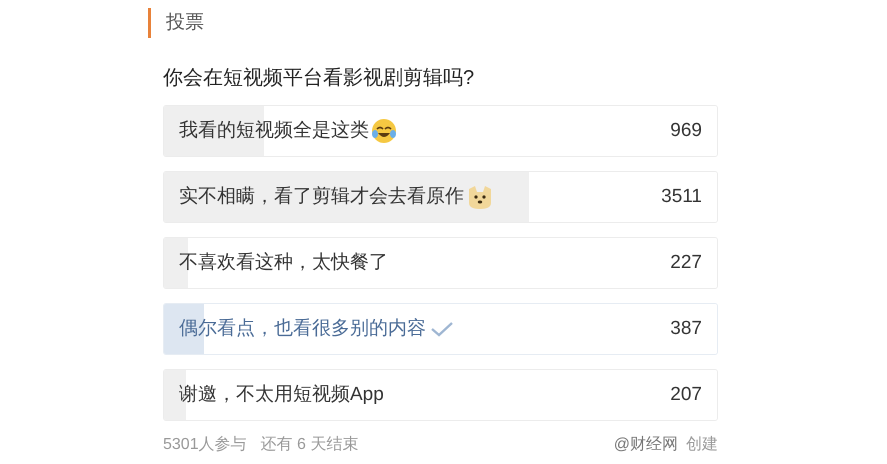  Describe the element at coordinates (302, 328) in the screenshot. I see `option-label: 偶尔看点，也看很多别的内容` at that location.